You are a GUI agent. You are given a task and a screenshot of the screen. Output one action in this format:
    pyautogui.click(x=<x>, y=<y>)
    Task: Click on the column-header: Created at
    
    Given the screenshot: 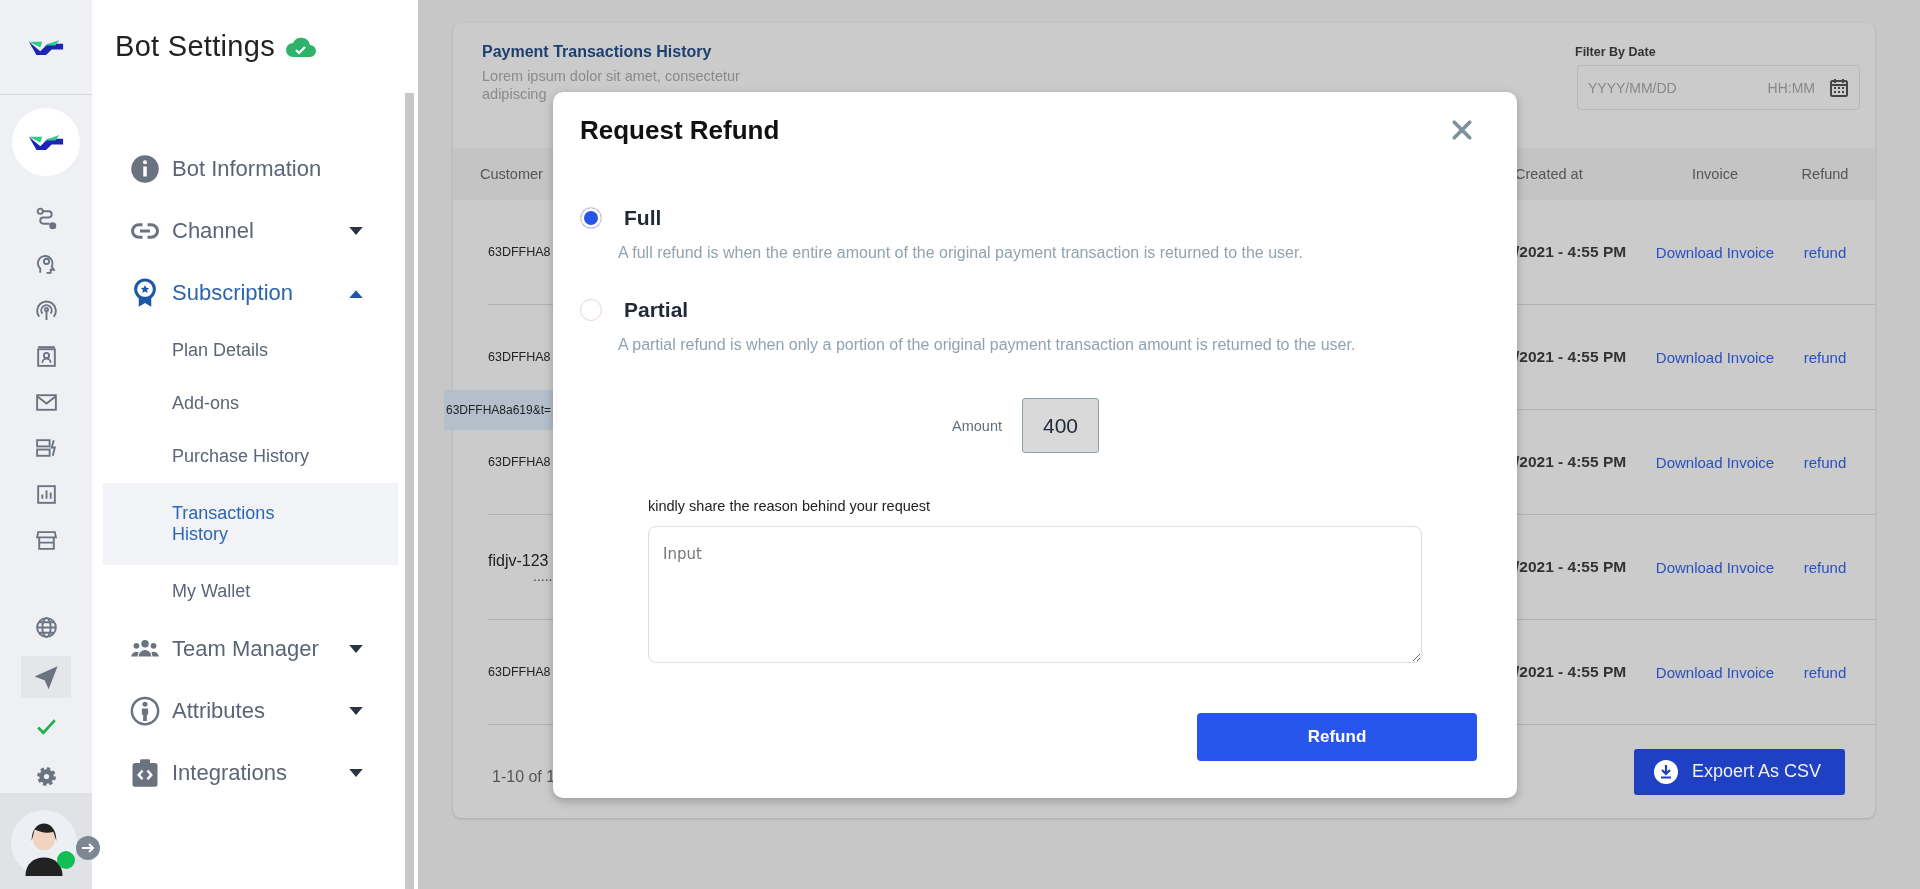 What is the action you would take?
    pyautogui.click(x=1549, y=174)
    